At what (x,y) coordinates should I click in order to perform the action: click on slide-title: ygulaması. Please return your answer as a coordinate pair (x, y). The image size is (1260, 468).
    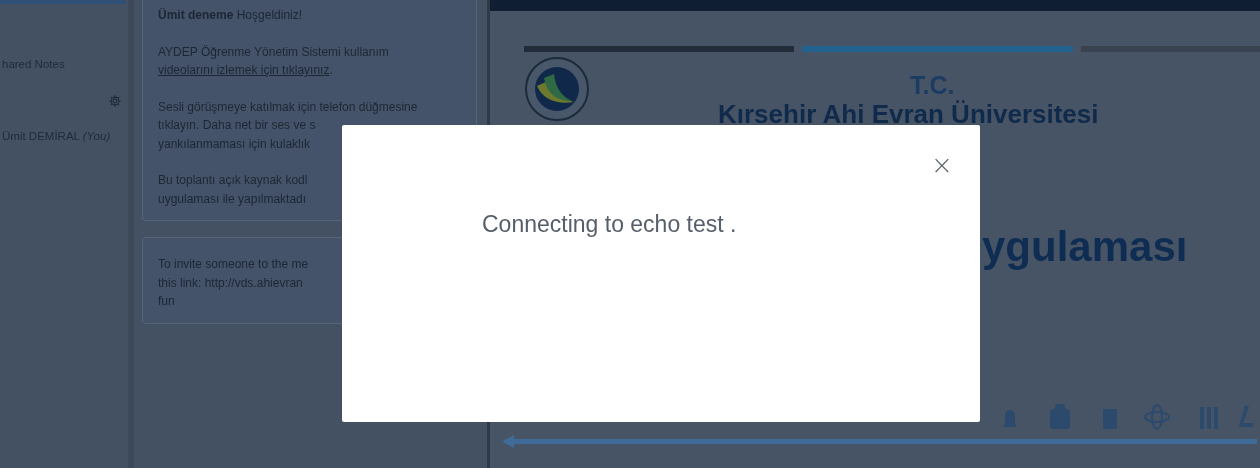
    Looking at the image, I should click on (1085, 247).